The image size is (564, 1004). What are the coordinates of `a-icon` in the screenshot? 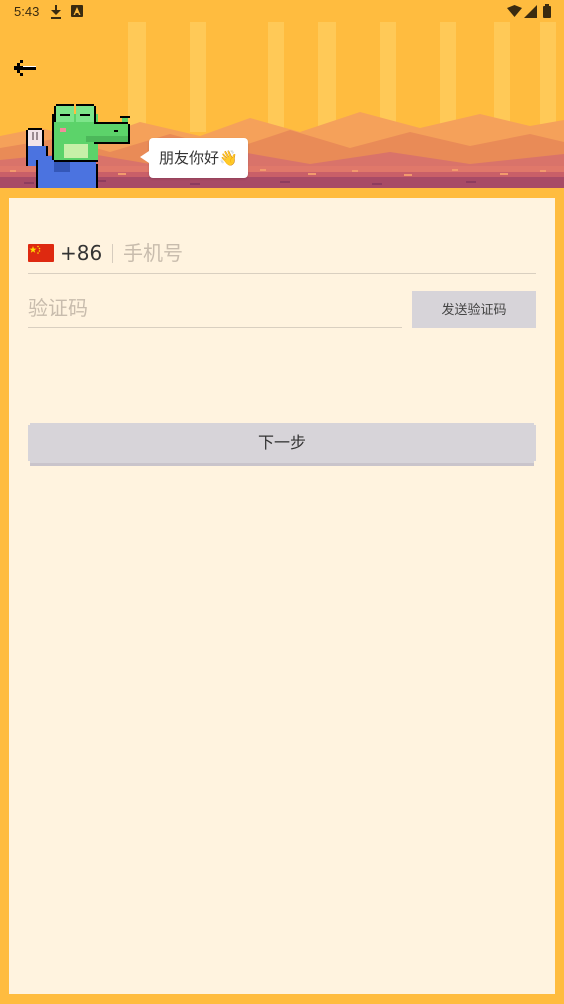 It's located at (77, 11).